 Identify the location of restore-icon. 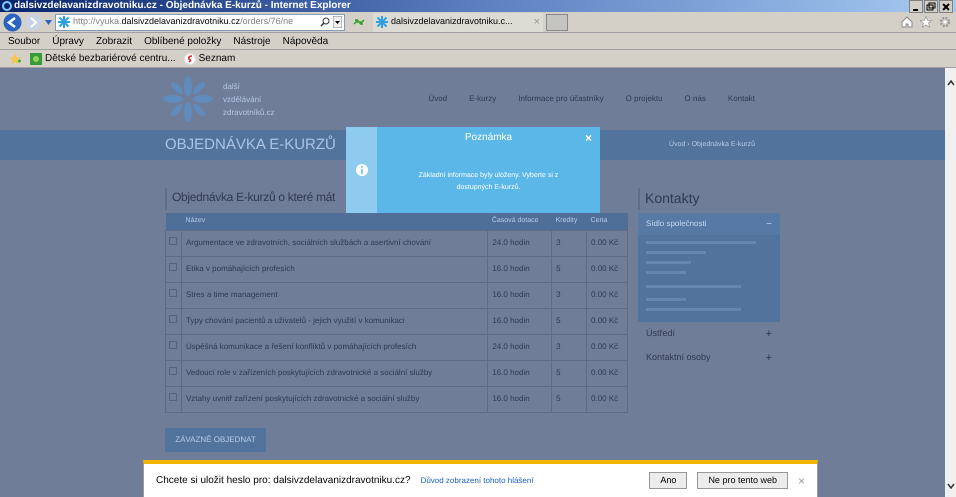
(931, 6).